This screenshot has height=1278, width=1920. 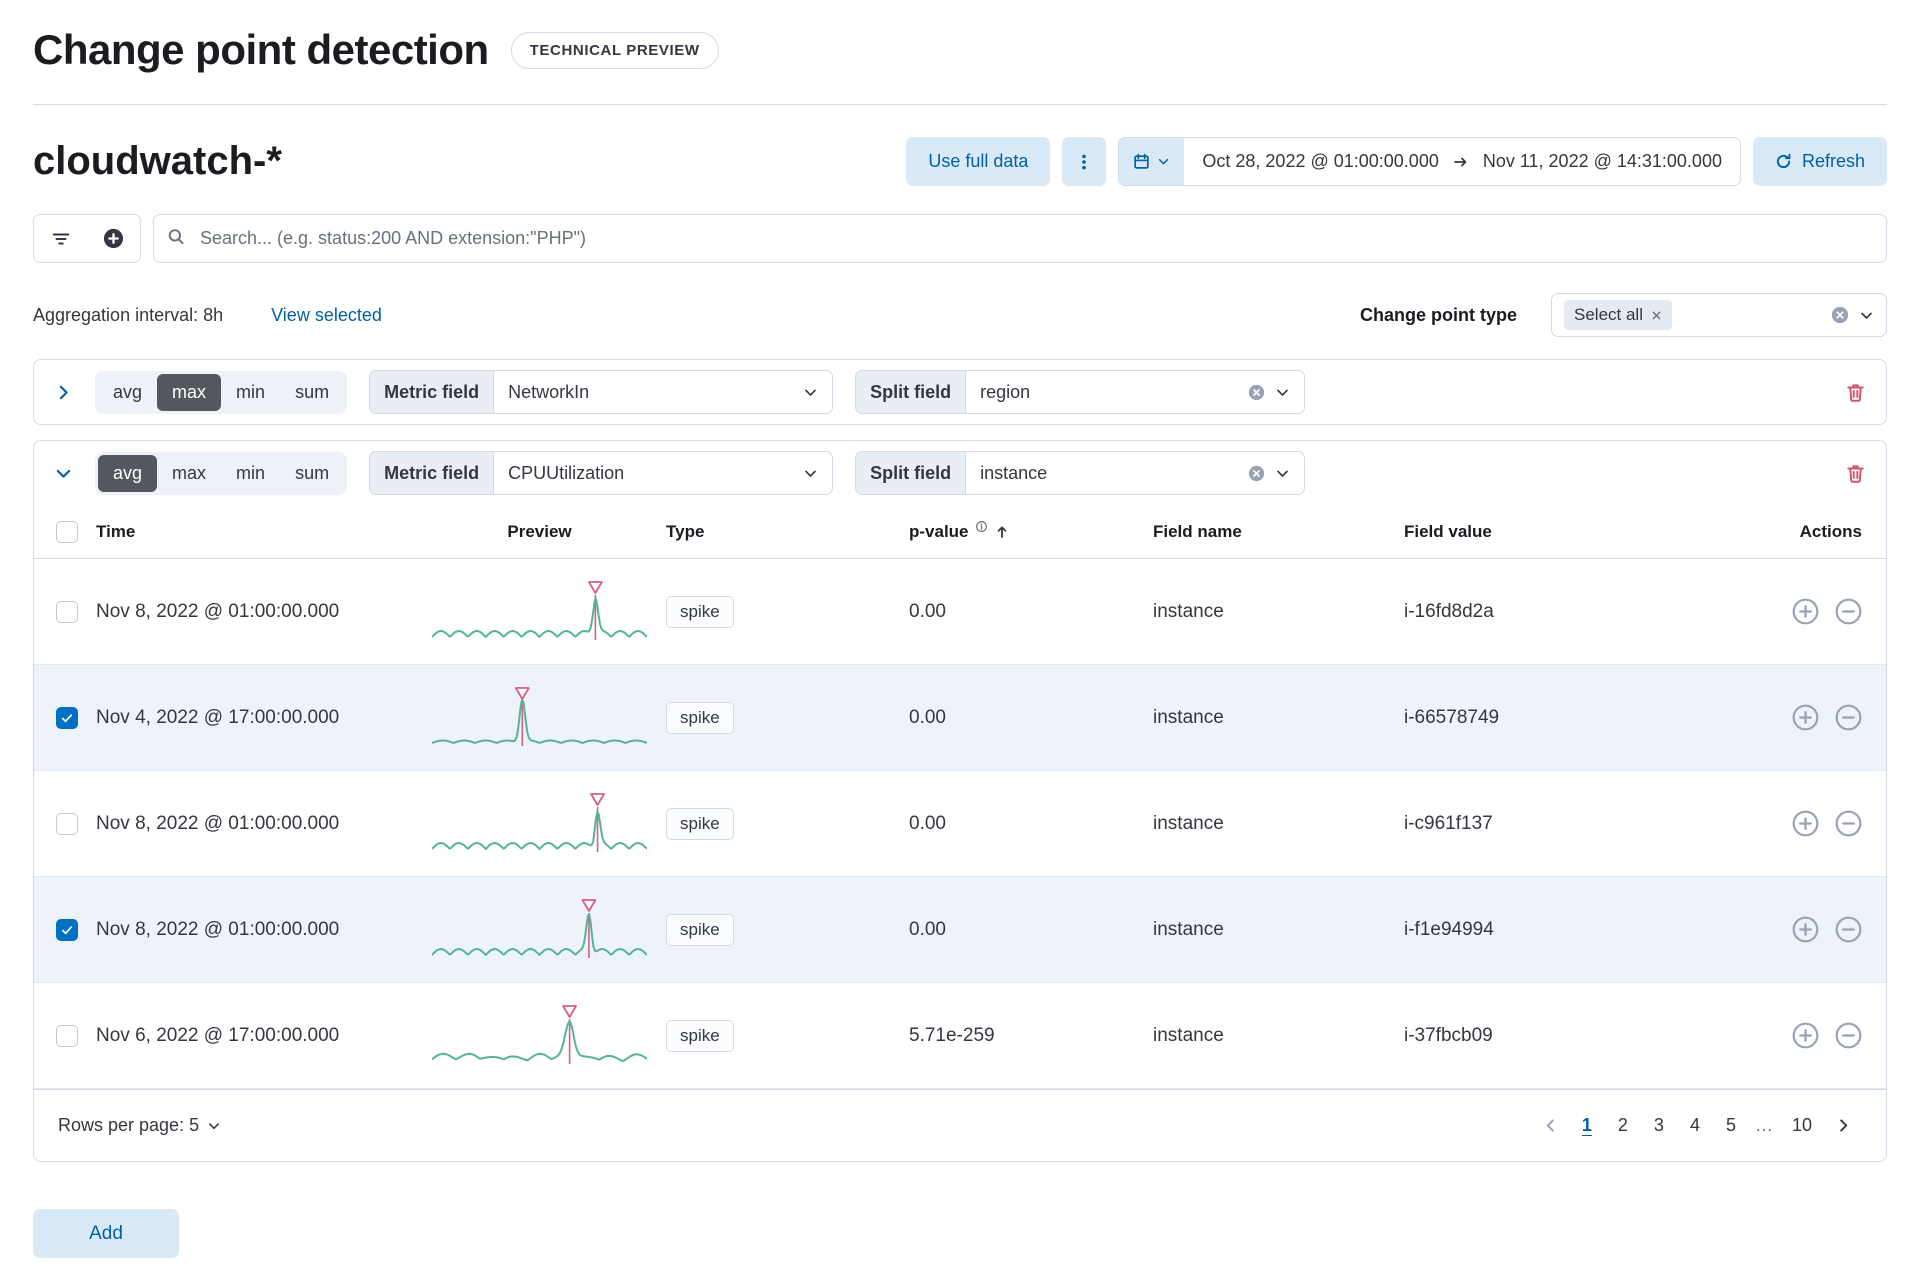 I want to click on view-selected-link: View selected, so click(x=326, y=315).